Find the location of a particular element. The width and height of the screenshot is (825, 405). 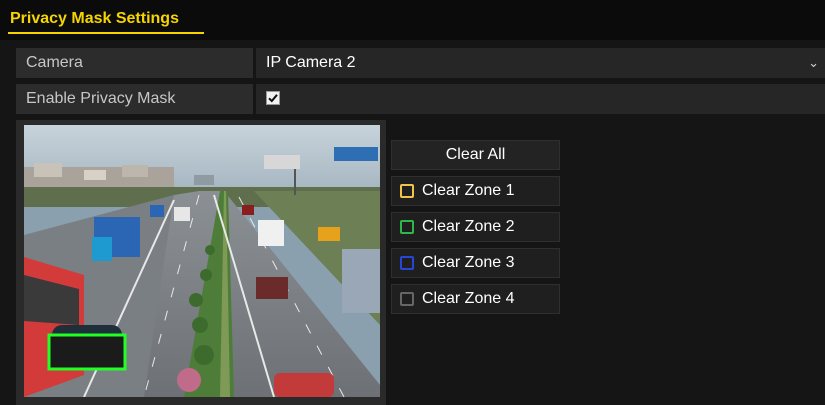

camera-select: IP Camera 2 ⌄ is located at coordinates (540, 63).